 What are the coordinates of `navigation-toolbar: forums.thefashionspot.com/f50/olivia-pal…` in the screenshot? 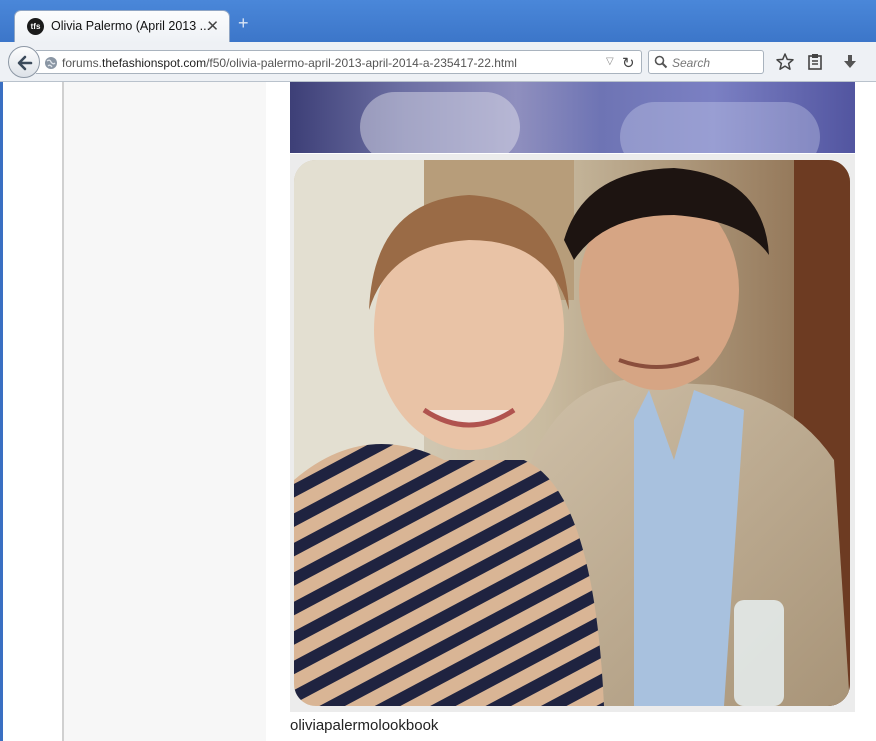 It's located at (438, 62).